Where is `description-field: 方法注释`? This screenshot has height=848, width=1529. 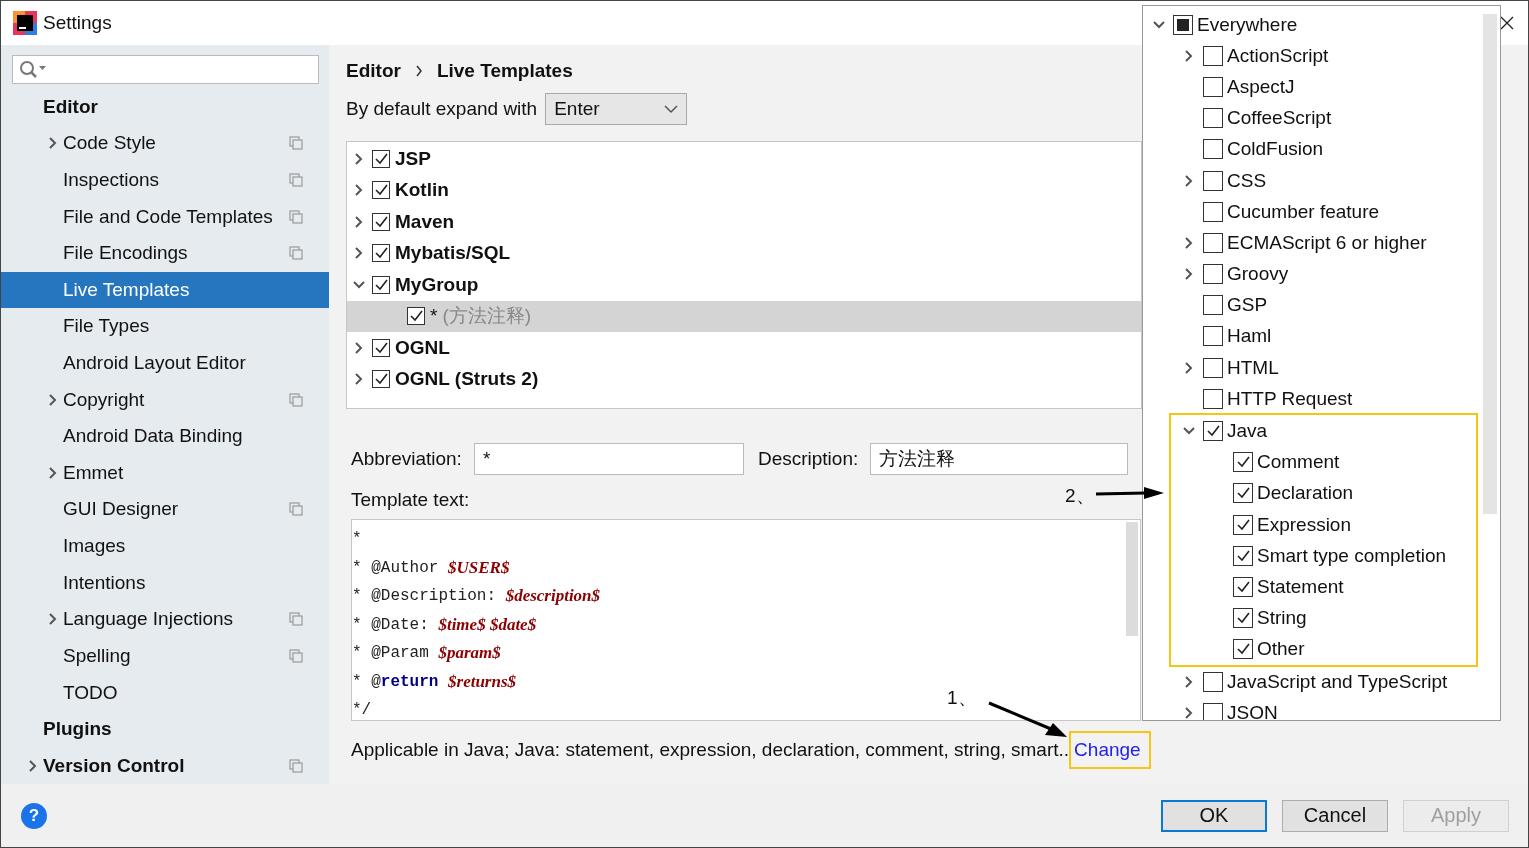
description-field: 方法注释 is located at coordinates (999, 459).